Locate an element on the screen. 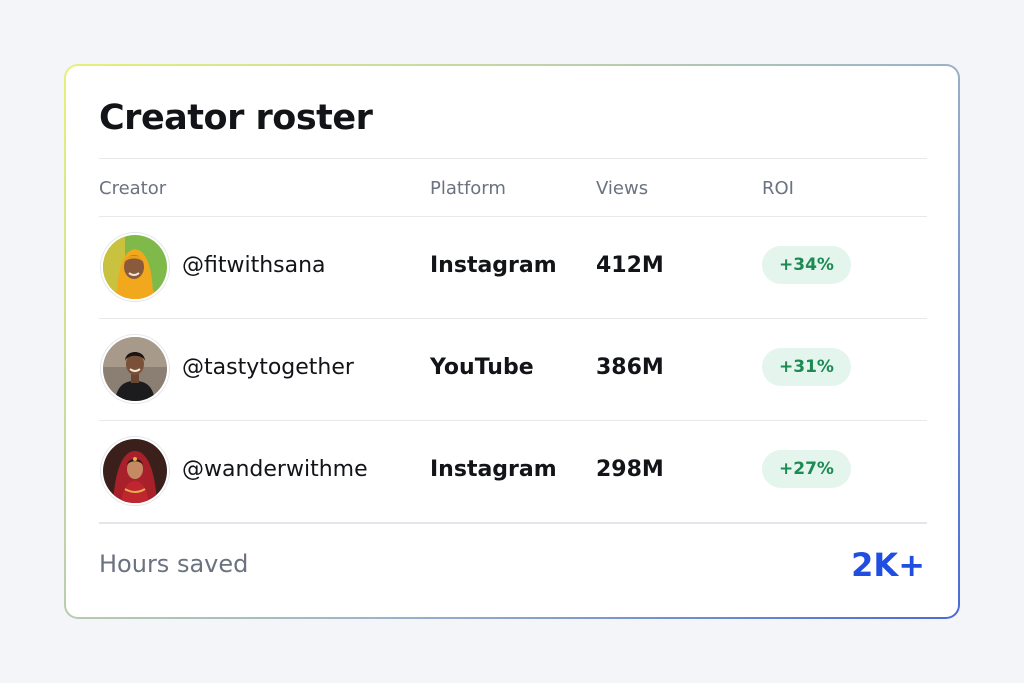 This screenshot has width=1024, height=683. hours-saved-value: 2K+ is located at coordinates (888, 565).